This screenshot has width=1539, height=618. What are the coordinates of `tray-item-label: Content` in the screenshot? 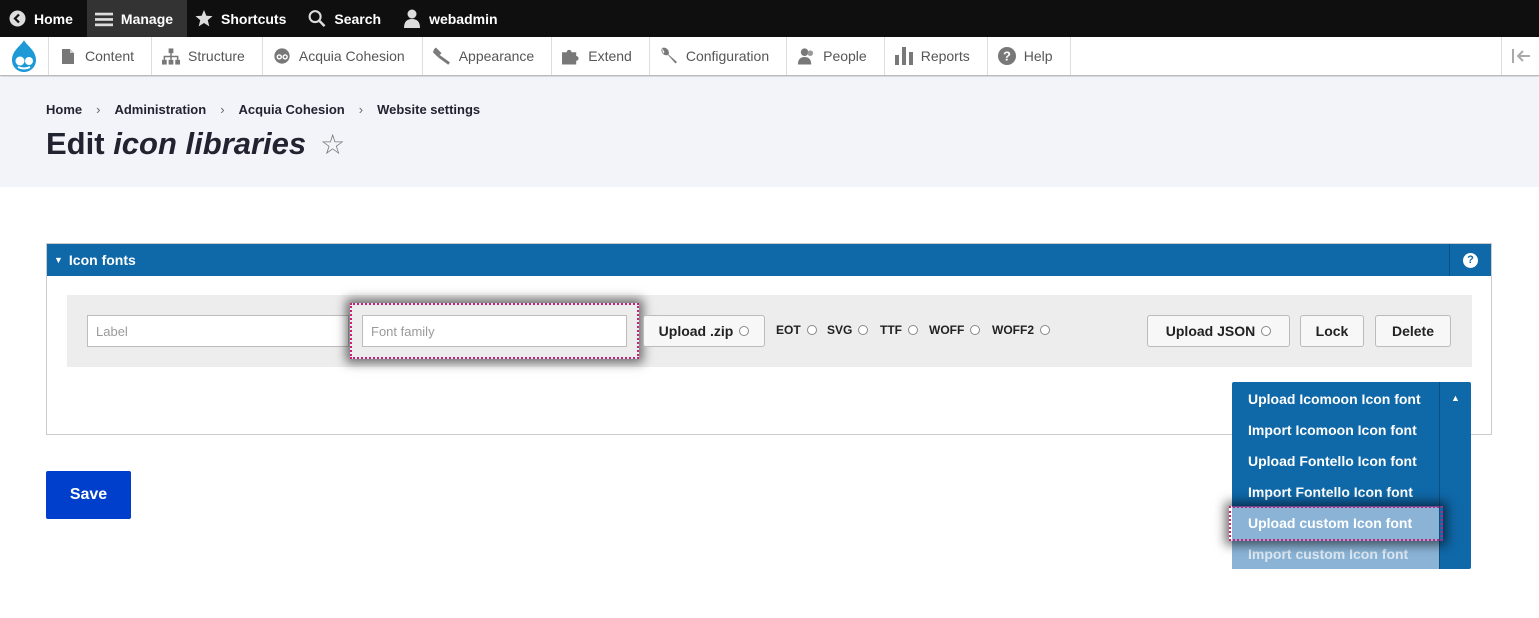 It's located at (110, 56).